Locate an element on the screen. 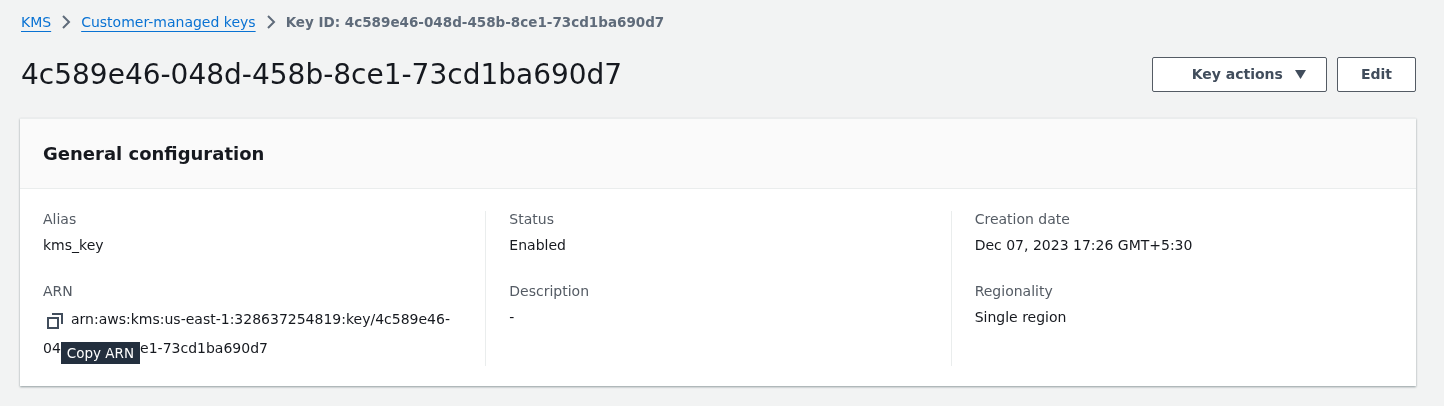 The width and height of the screenshot is (1444, 406). edit-button: Edit is located at coordinates (1376, 74).